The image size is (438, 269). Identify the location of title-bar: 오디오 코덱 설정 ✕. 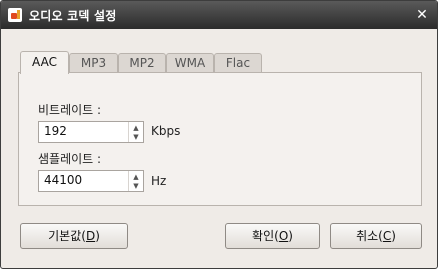
(219, 15).